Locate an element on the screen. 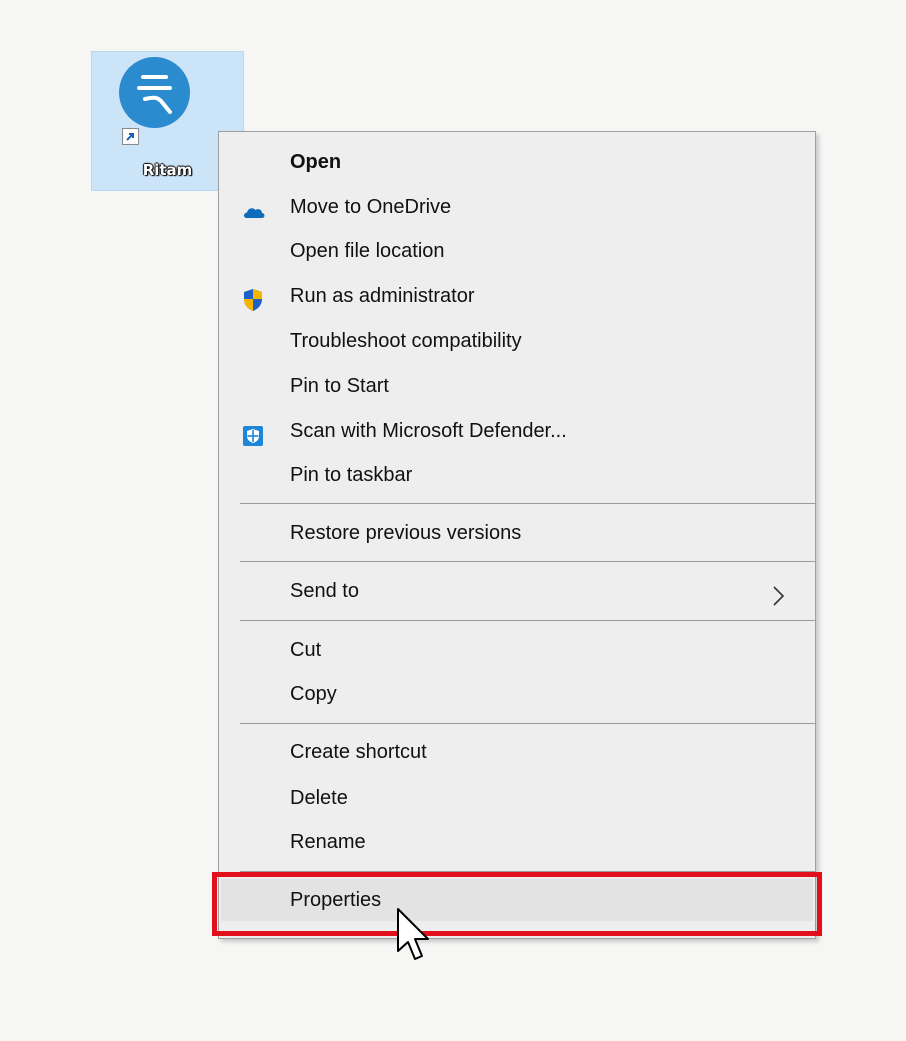  menu-item-label: Send to is located at coordinates (324, 591).